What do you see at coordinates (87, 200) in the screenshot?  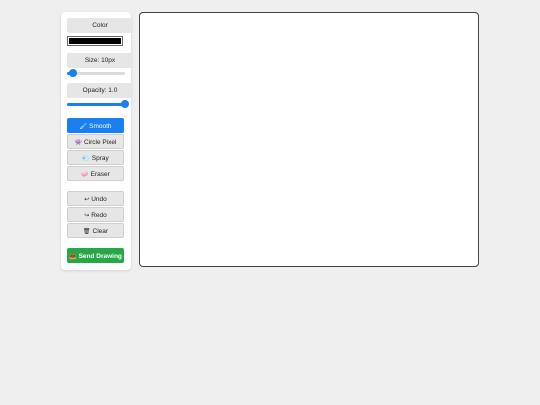 I see `undo-icon: ↩` at bounding box center [87, 200].